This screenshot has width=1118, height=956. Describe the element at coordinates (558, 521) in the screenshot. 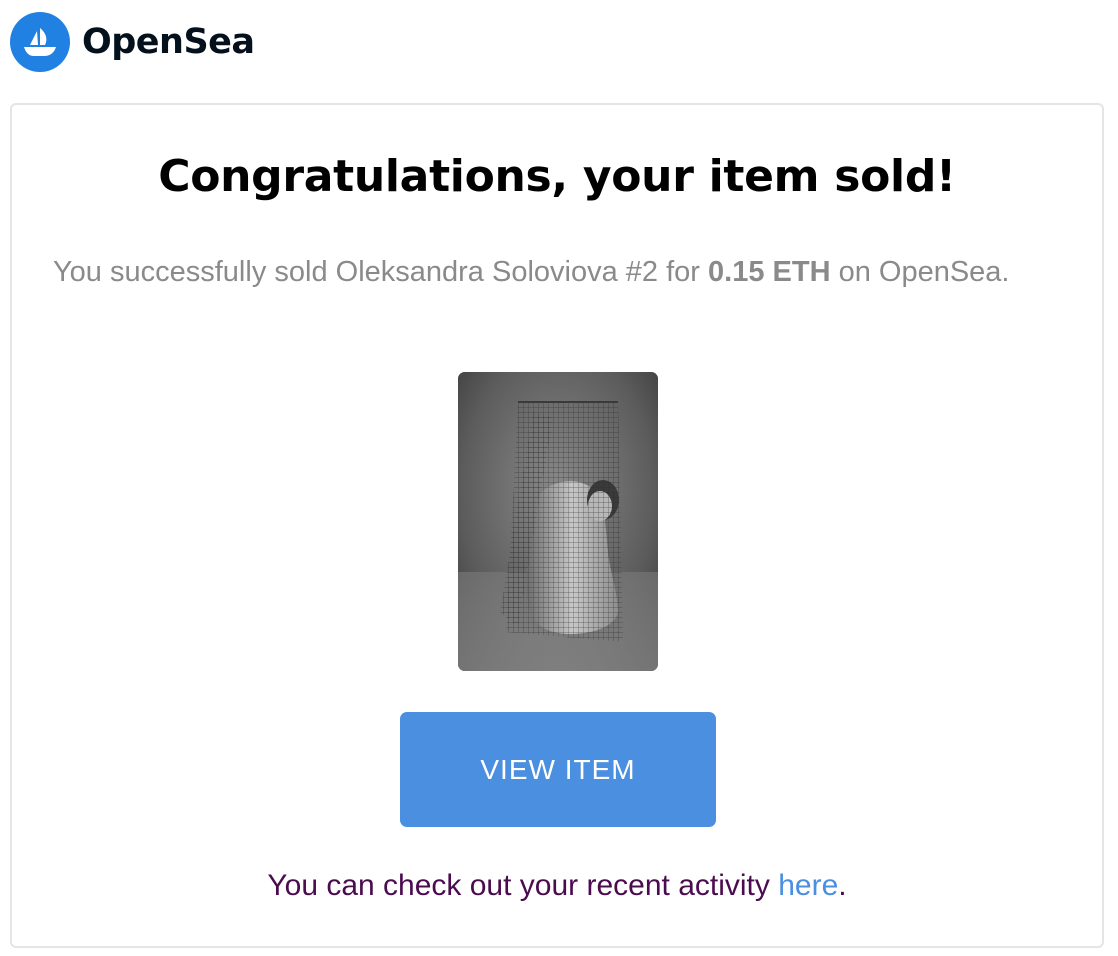

I see `nft-artwork-image` at that location.